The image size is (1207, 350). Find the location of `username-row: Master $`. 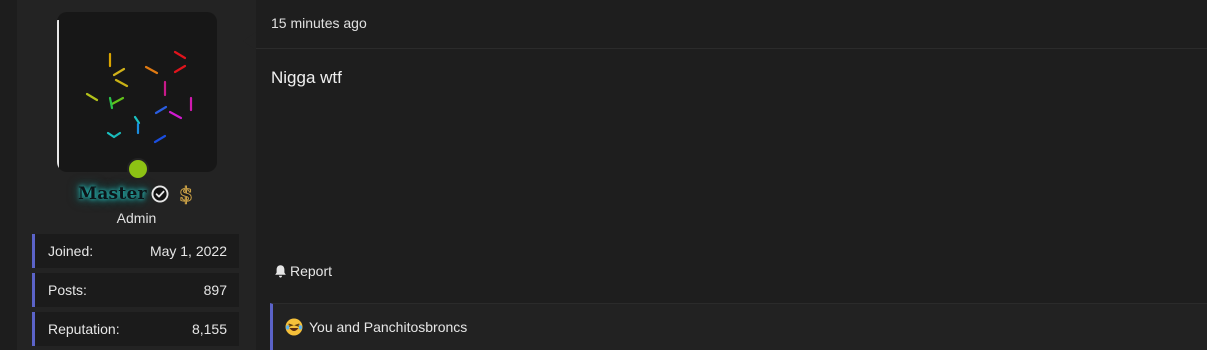

username-row: Master $ is located at coordinates (136, 194).